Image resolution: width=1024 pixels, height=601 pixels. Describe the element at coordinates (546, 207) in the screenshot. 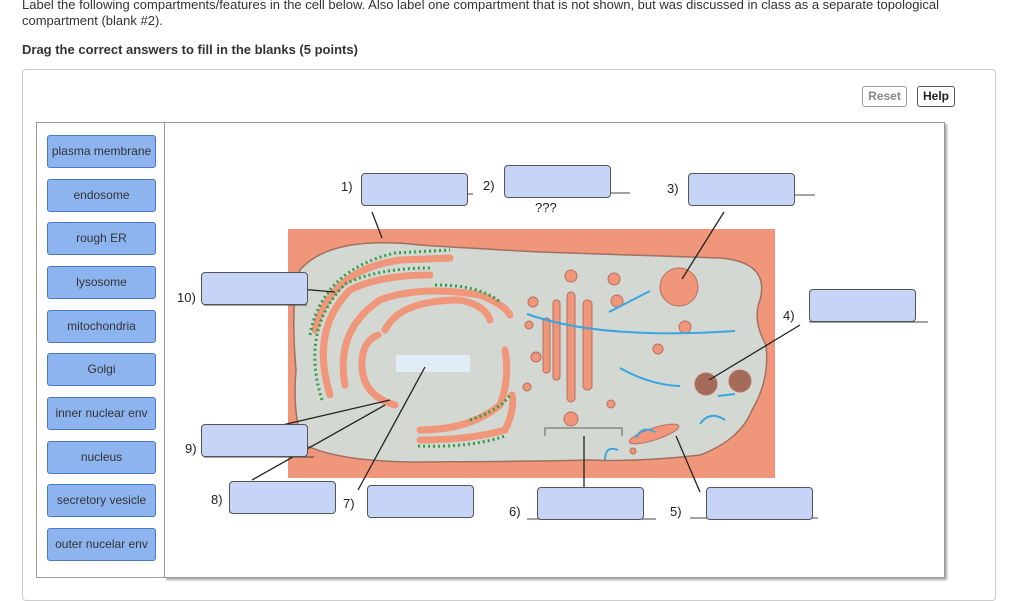

I see `unknown-label: ???` at that location.